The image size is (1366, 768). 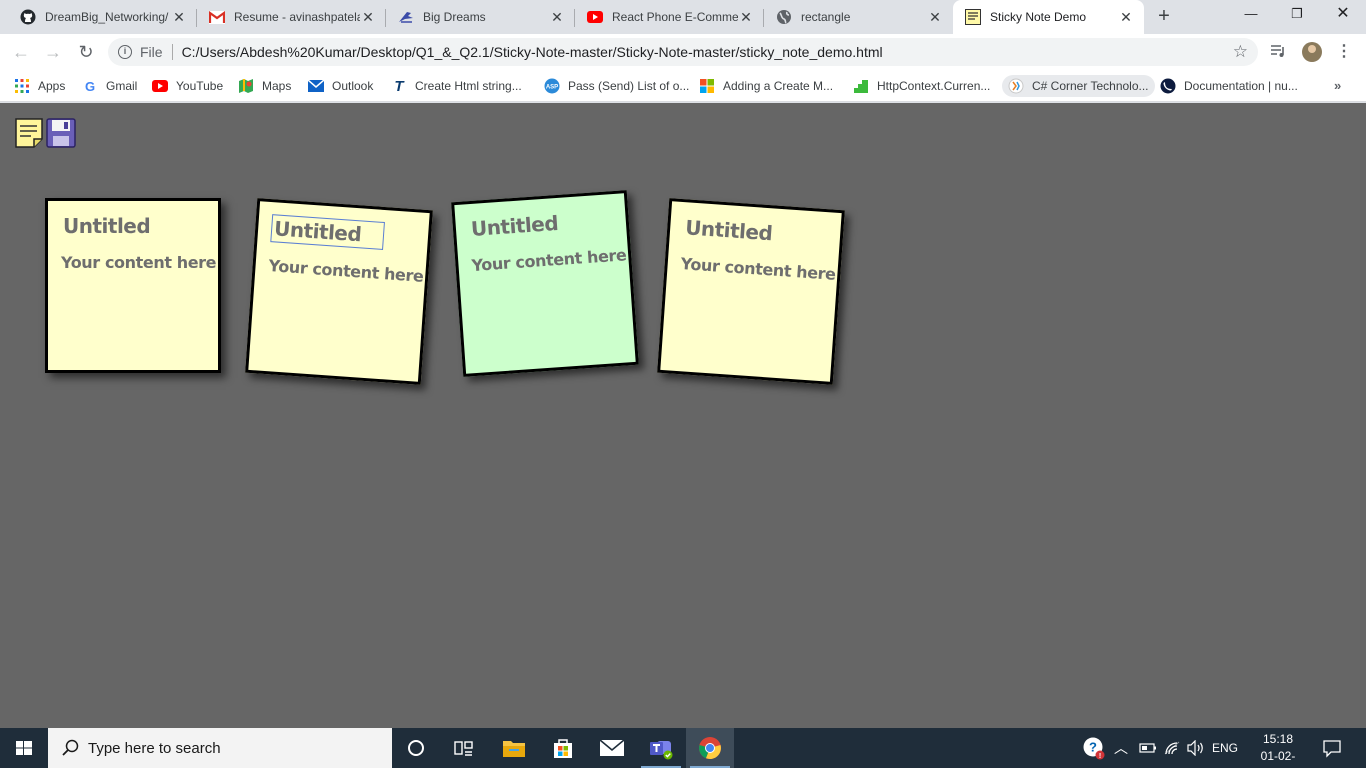 I want to click on csharp-corner-icon, so click(x=1016, y=86).